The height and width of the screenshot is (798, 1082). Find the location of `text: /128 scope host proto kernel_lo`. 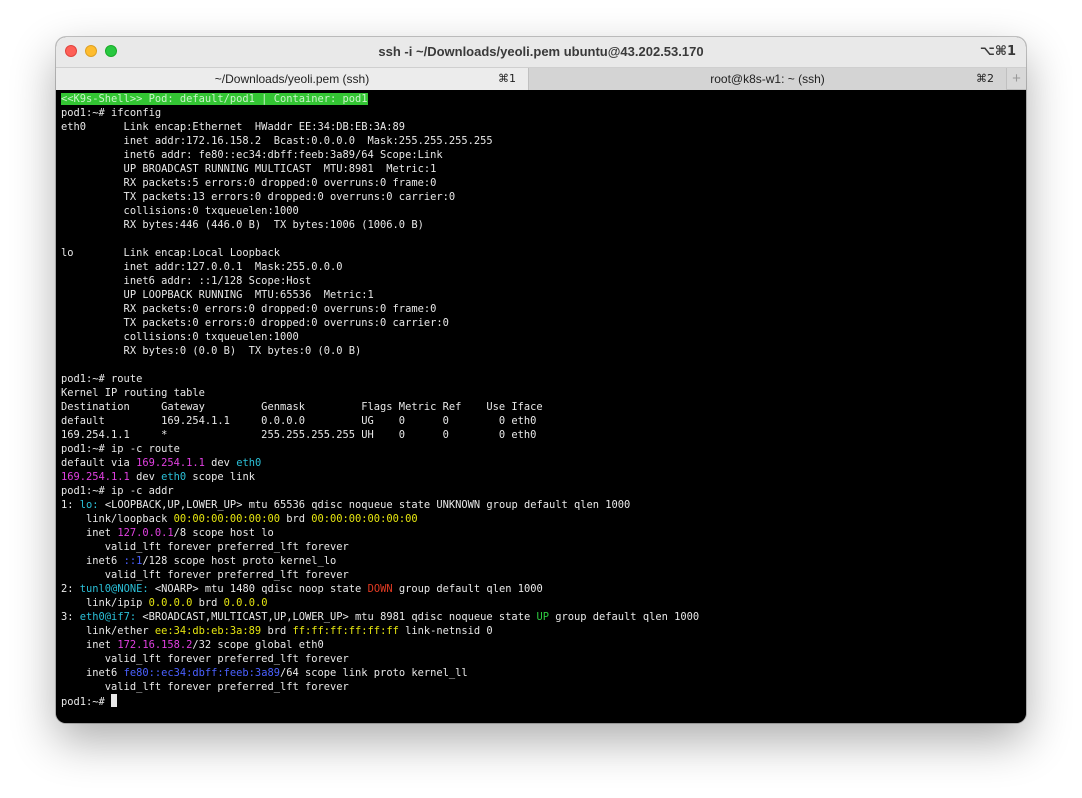

text: /128 scope host proto kernel_lo is located at coordinates (239, 561).